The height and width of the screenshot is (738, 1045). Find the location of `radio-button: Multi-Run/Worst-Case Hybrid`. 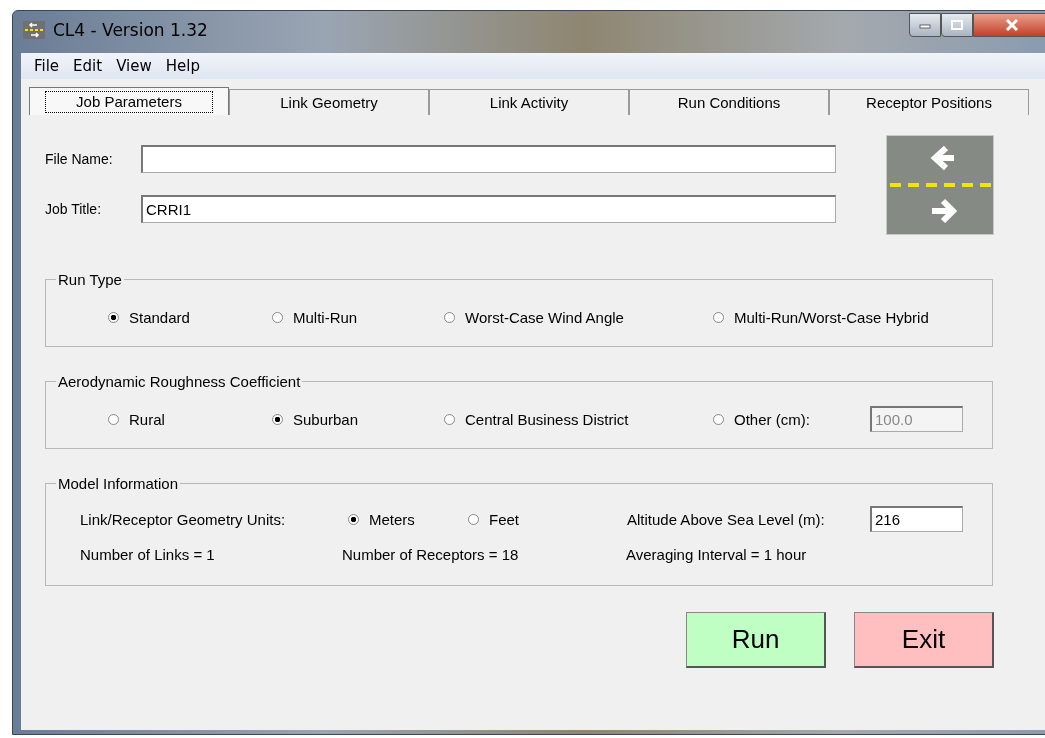

radio-button: Multi-Run/Worst-Case Hybrid is located at coordinates (821, 317).